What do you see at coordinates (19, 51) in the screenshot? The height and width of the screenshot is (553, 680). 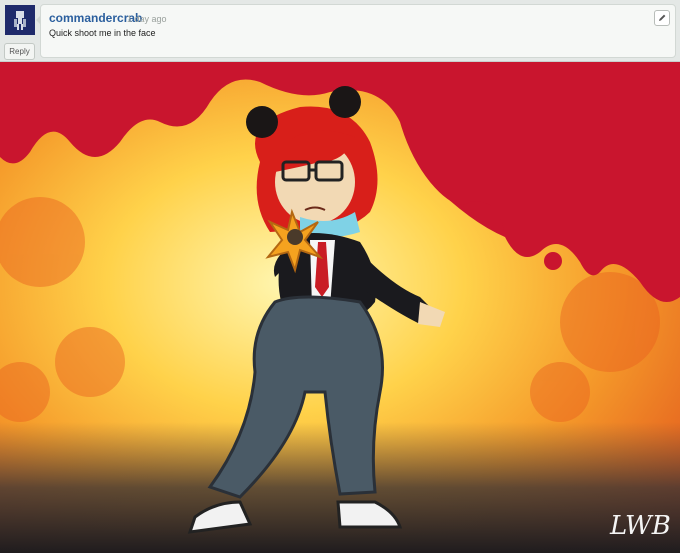 I see `reply-button: Reply` at bounding box center [19, 51].